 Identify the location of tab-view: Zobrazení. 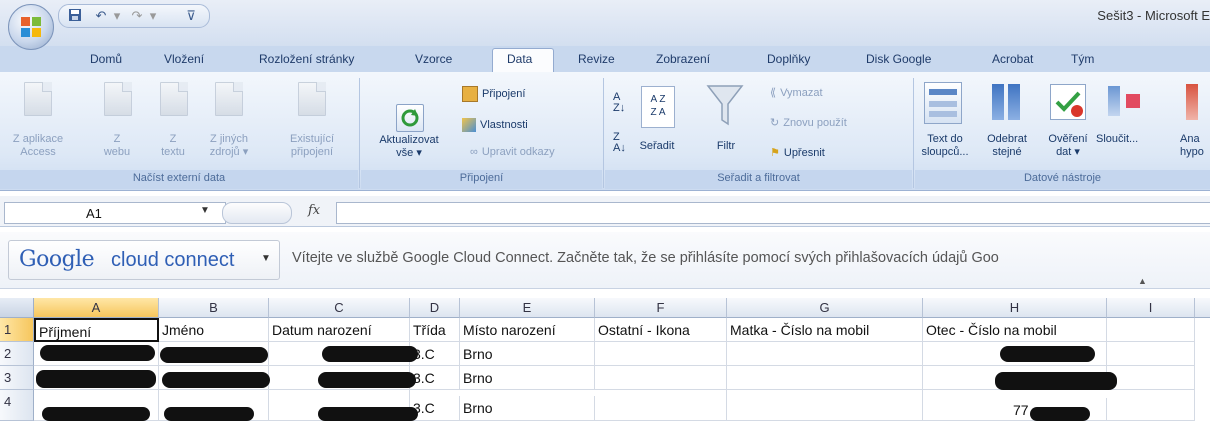
(683, 59).